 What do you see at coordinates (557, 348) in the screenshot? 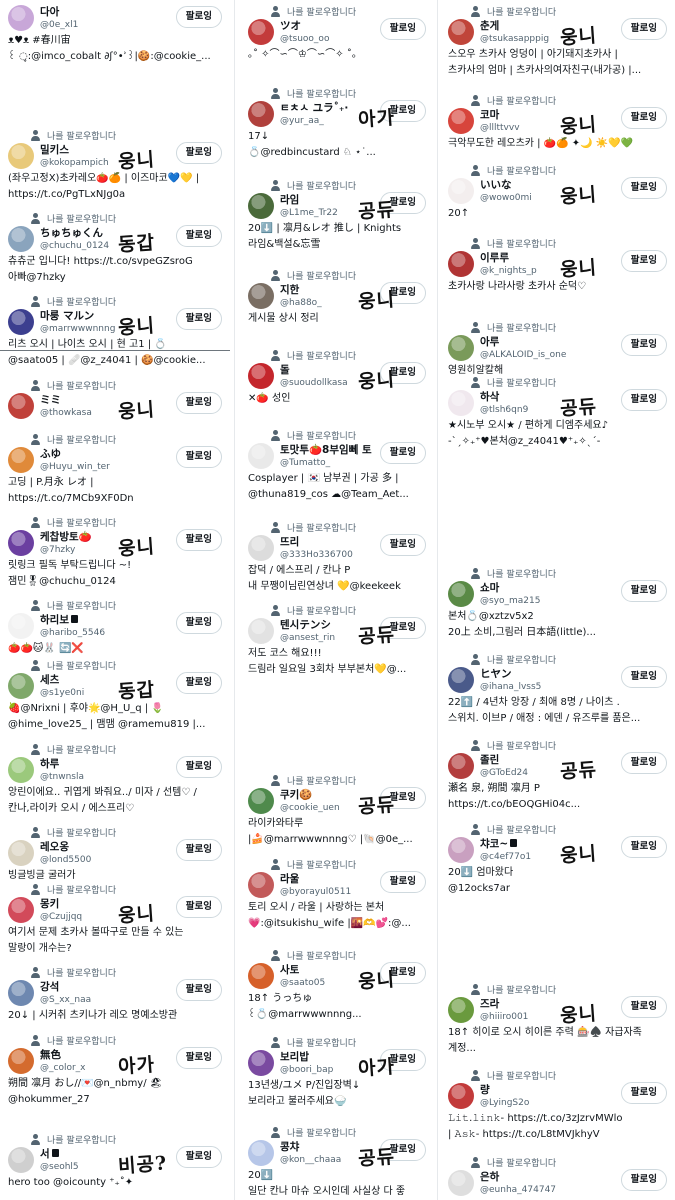
I see `follower-card: 나를 팔로우합니다 아루 @ALKALOID_is_one 영원히알칼해 팔로잉` at bounding box center [557, 348].